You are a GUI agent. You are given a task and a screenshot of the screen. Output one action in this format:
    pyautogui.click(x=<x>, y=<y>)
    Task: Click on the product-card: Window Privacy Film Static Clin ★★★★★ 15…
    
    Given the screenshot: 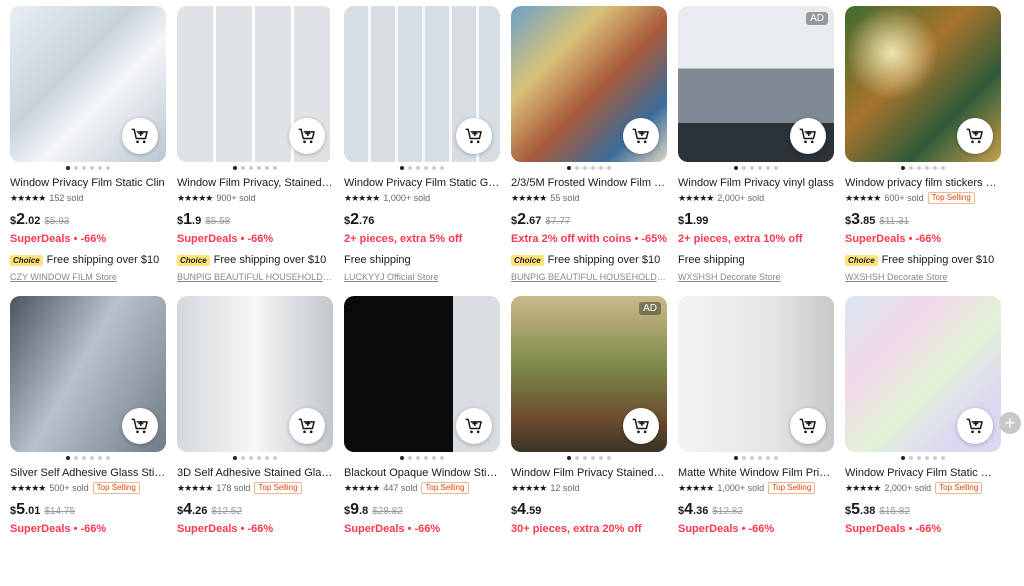 What is the action you would take?
    pyautogui.click(x=88, y=151)
    